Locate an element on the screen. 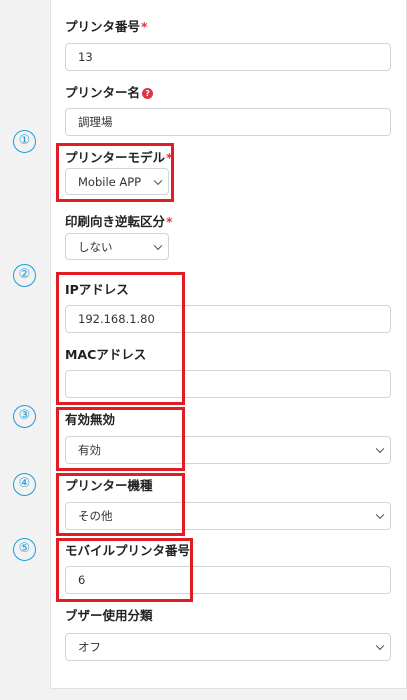 Image resolution: width=407 pixels, height=700 pixels. marker-3: ③ is located at coordinates (24, 416).